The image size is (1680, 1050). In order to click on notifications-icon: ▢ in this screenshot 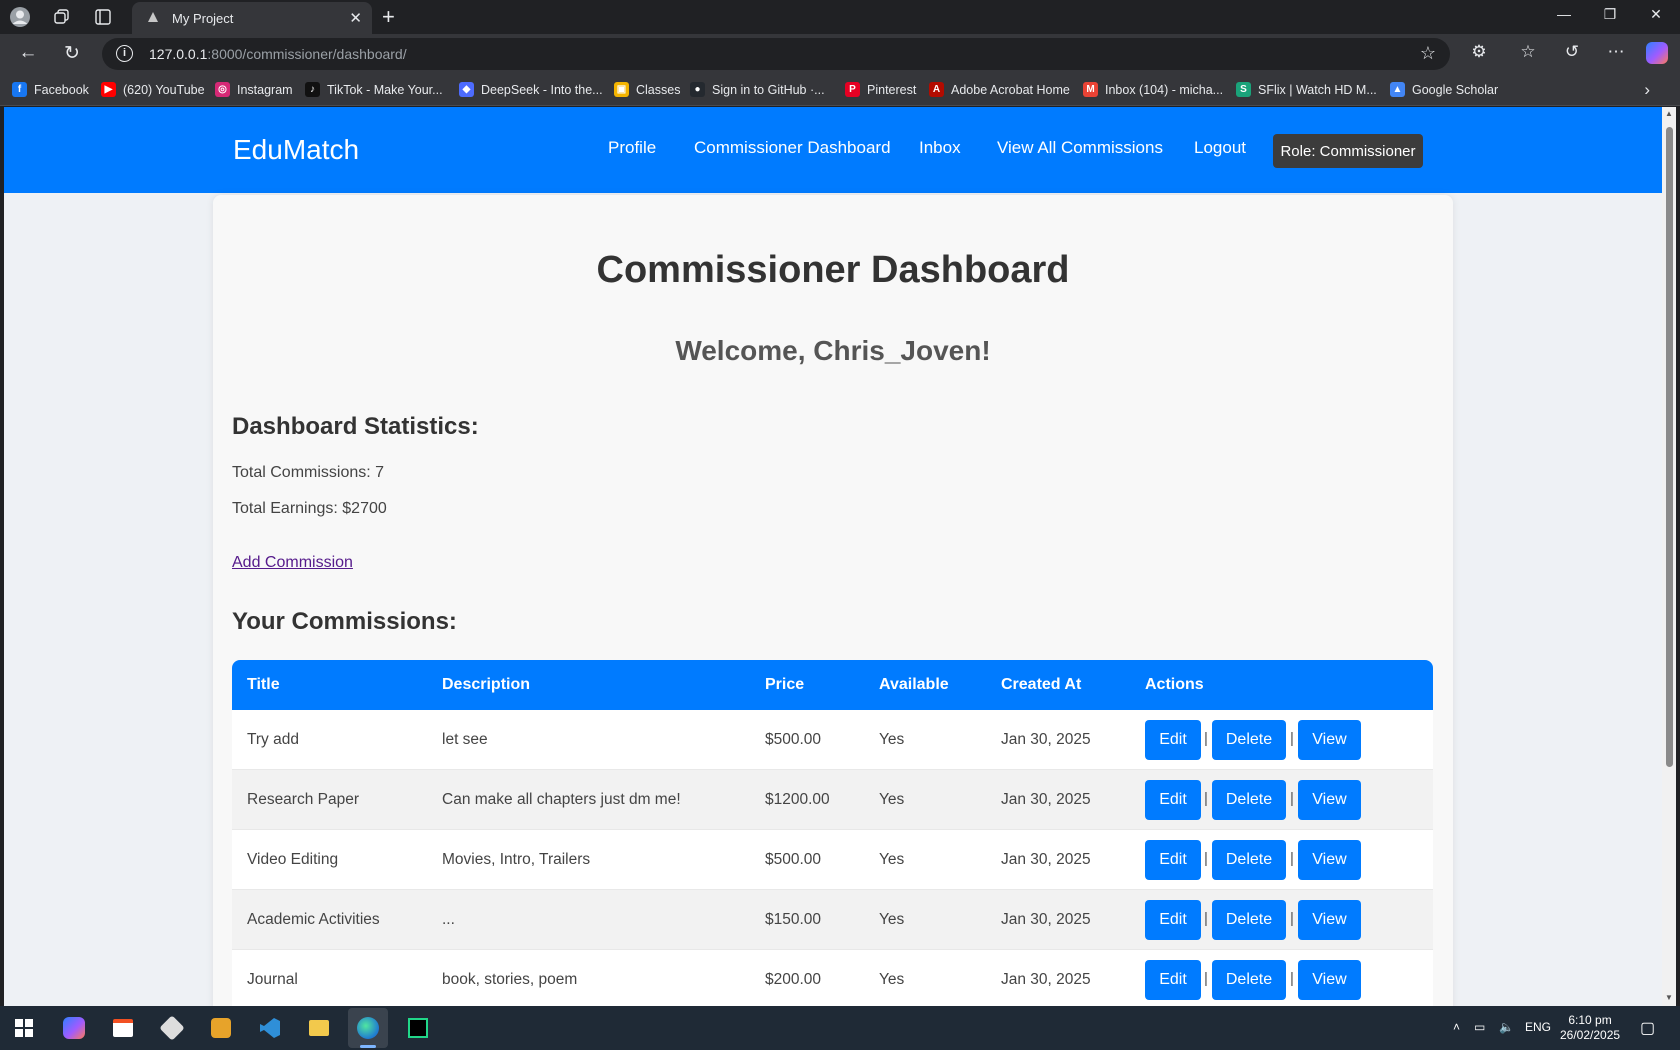, I will do `click(1647, 1028)`.